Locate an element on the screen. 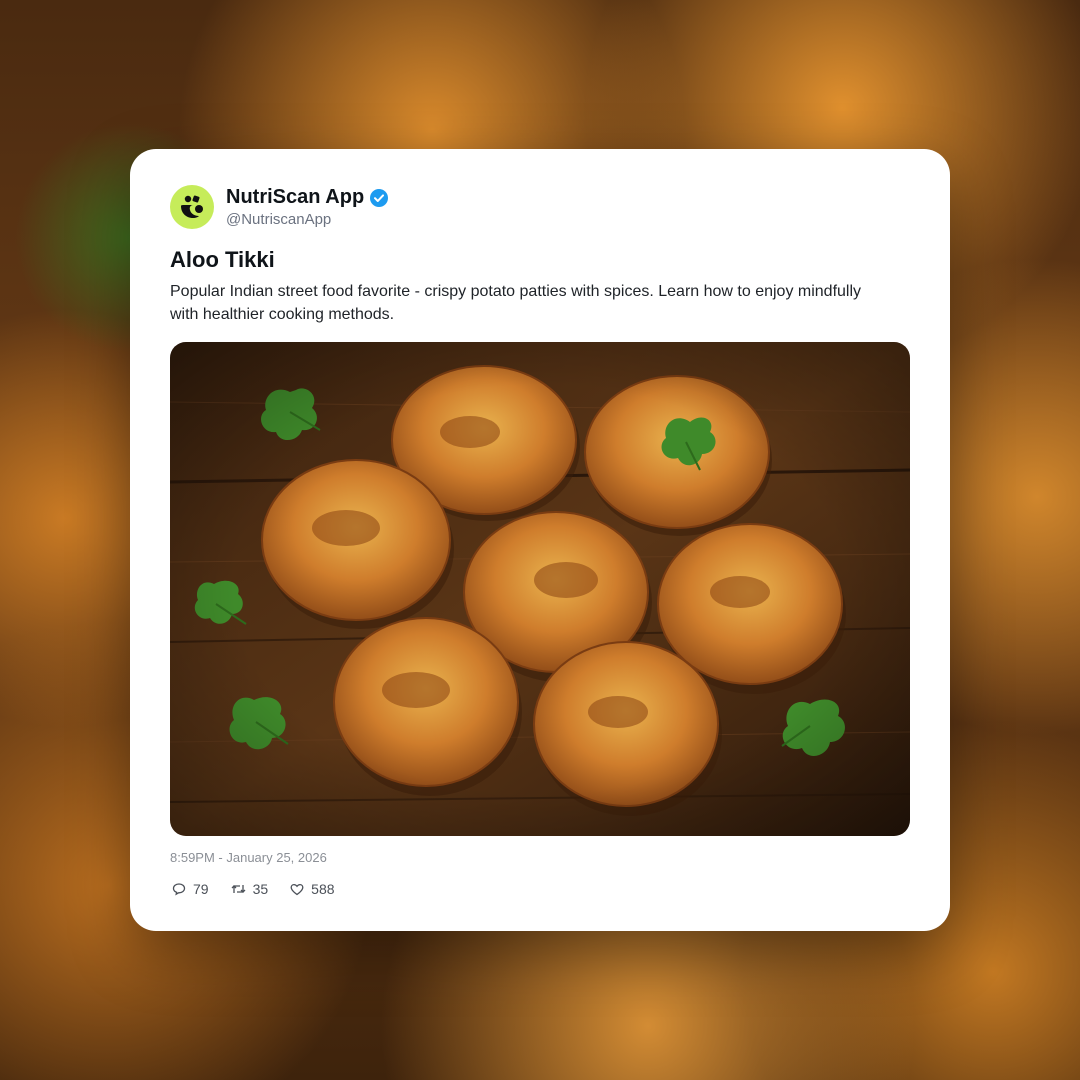  reply-button: 79 is located at coordinates (190, 889).